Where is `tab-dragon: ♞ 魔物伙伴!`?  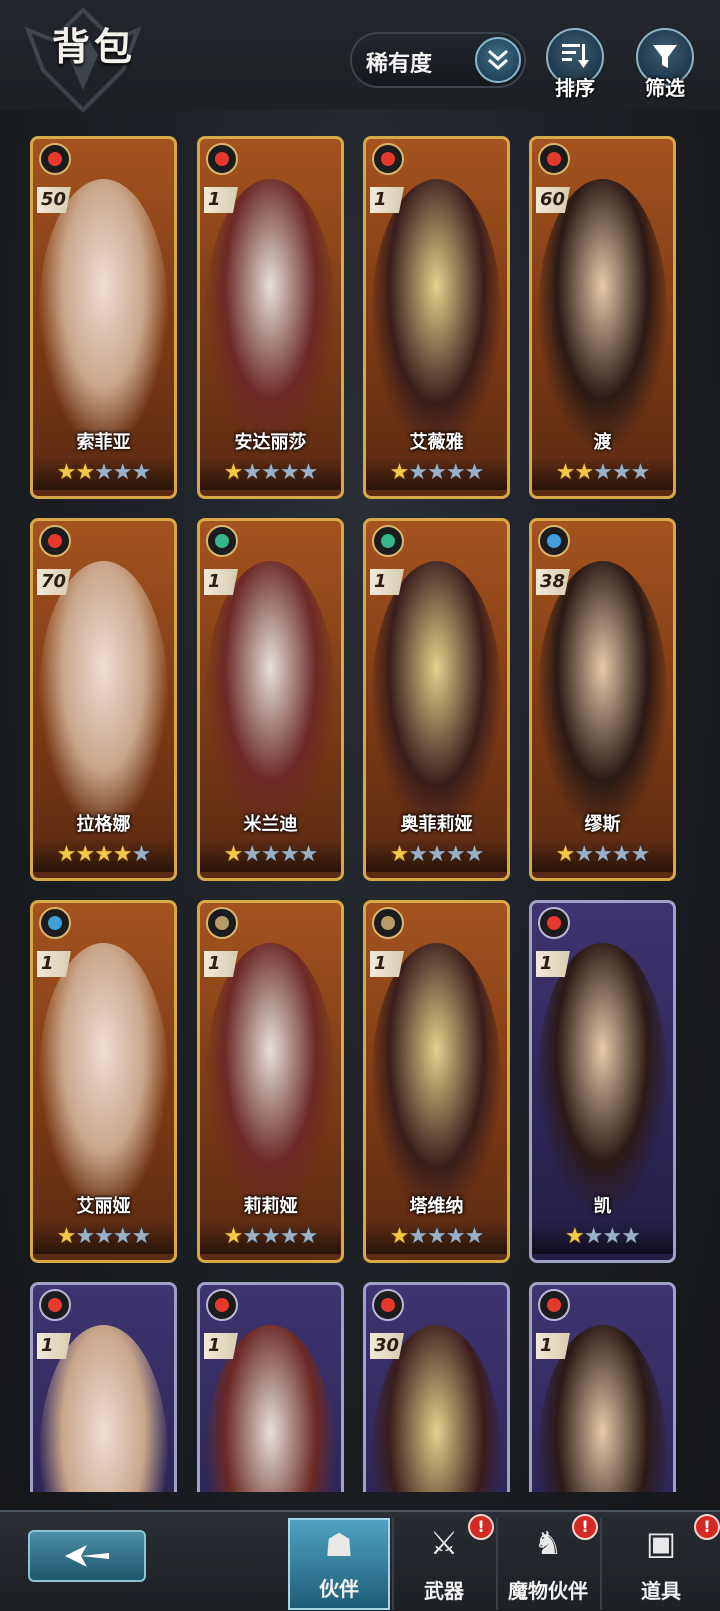 tab-dragon: ♞ 魔物伙伴! is located at coordinates (547, 1562).